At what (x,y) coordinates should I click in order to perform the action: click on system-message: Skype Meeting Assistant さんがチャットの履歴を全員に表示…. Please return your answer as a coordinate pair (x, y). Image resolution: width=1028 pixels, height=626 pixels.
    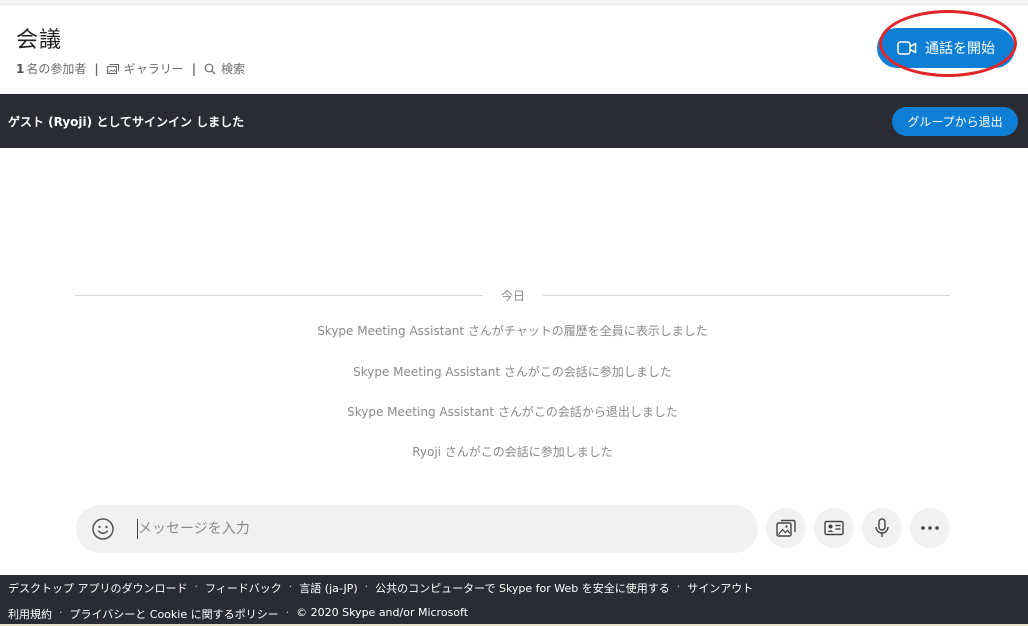
    Looking at the image, I should click on (512, 331).